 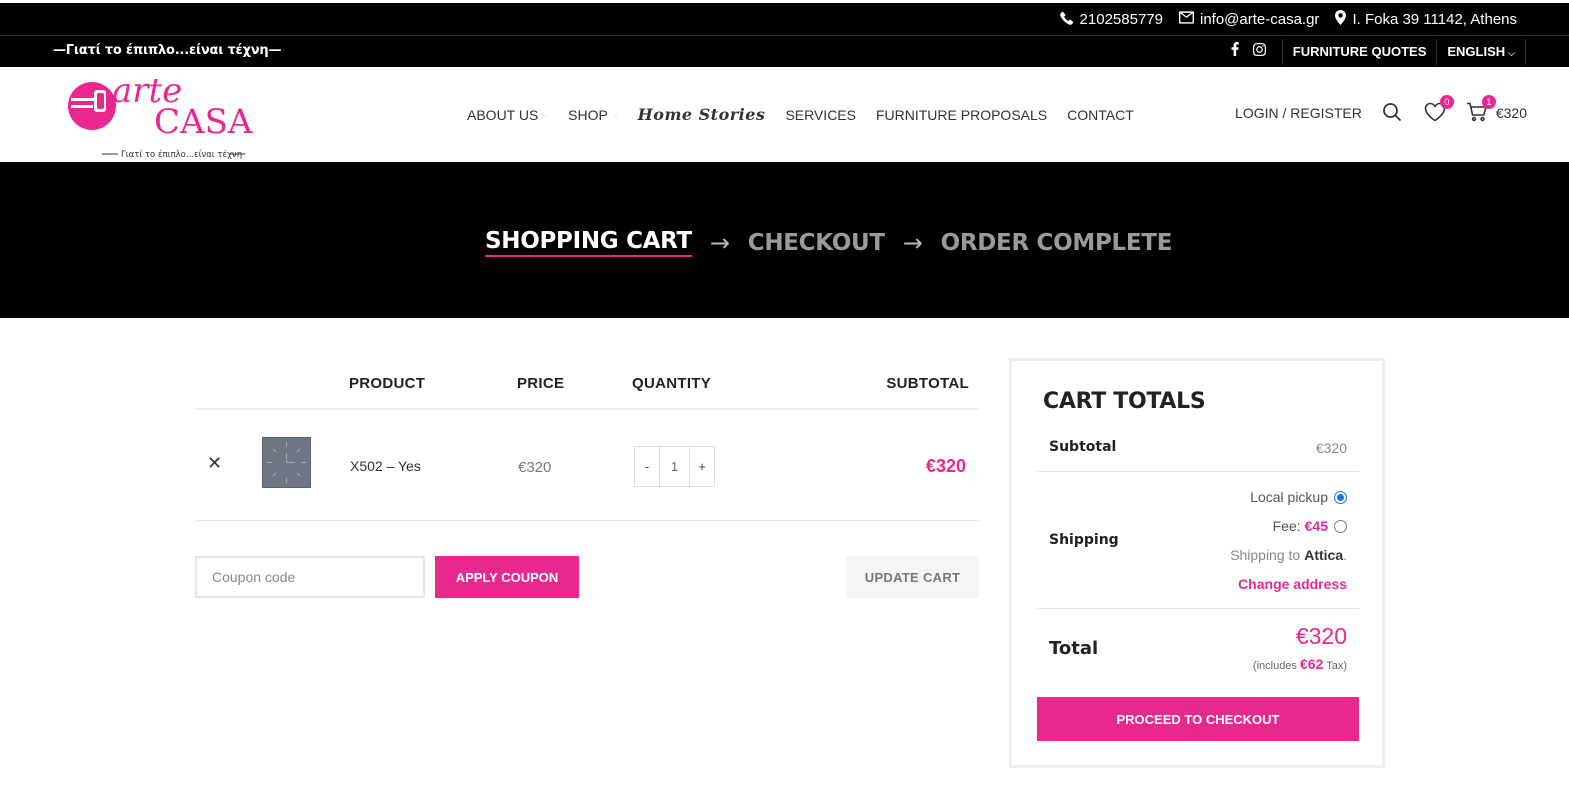 What do you see at coordinates (1198, 719) in the screenshot?
I see `proceed-to-checkout-button: PROCEED TO CHECKOUT` at bounding box center [1198, 719].